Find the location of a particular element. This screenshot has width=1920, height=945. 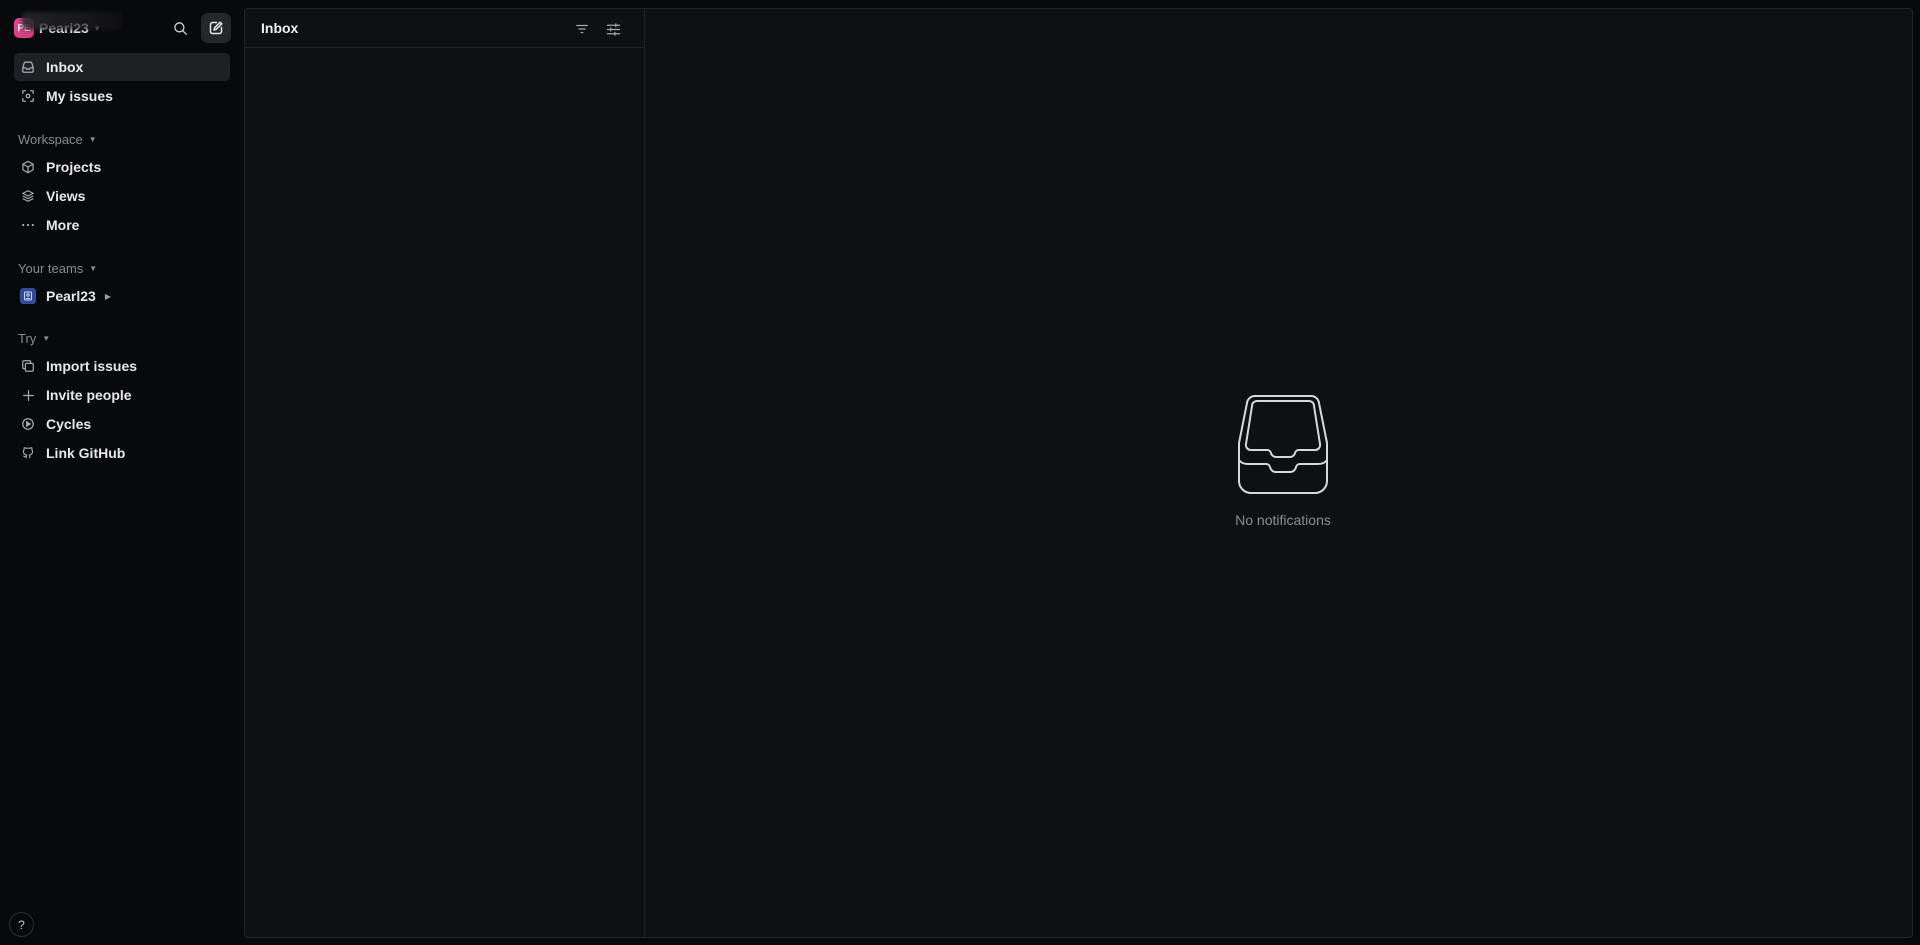

teams-section-toggle: Your teams ▼ is located at coordinates (57, 268).